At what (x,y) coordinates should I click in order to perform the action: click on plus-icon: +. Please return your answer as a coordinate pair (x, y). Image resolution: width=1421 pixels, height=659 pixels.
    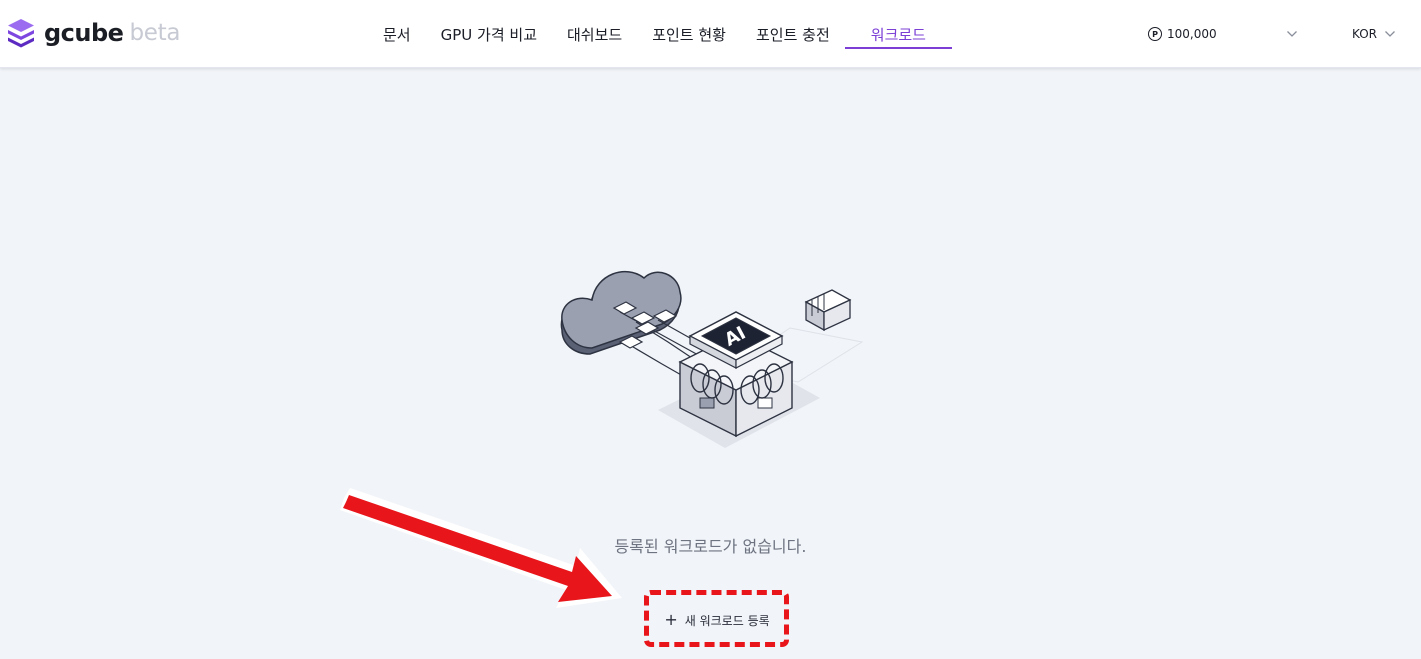
    Looking at the image, I should click on (671, 619).